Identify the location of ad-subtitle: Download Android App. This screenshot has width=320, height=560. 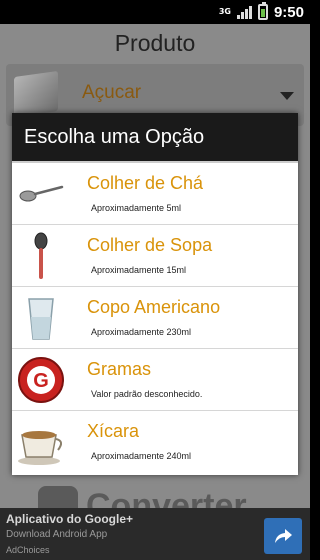
(57, 534).